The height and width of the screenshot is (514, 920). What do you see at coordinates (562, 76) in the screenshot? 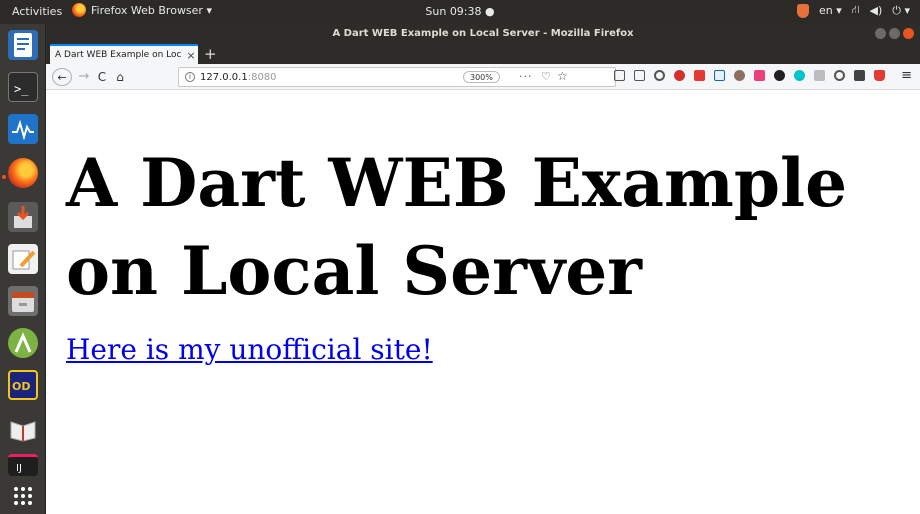
I see `bookmark-star-icon: ☆` at bounding box center [562, 76].